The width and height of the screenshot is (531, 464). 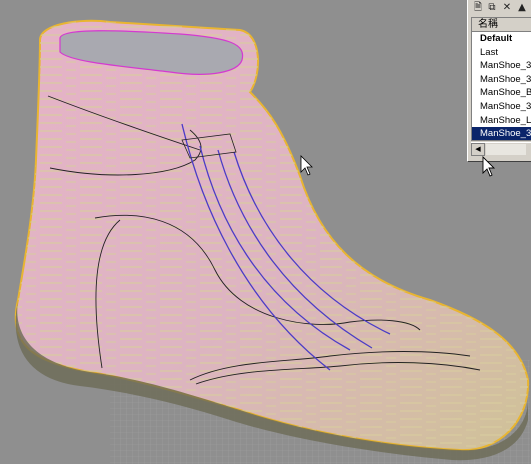 What do you see at coordinates (501, 121) in the screenshot?
I see `layer-item: ManShoe_Lin` at bounding box center [501, 121].